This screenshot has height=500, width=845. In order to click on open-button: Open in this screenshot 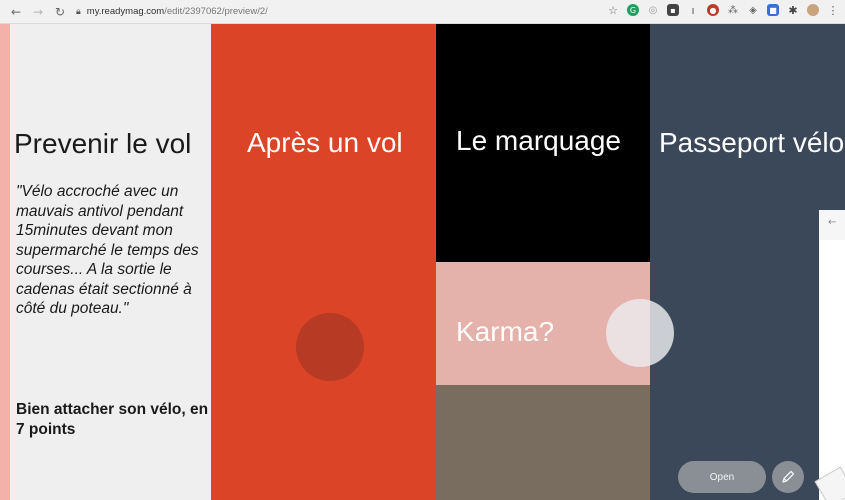, I will do `click(722, 477)`.